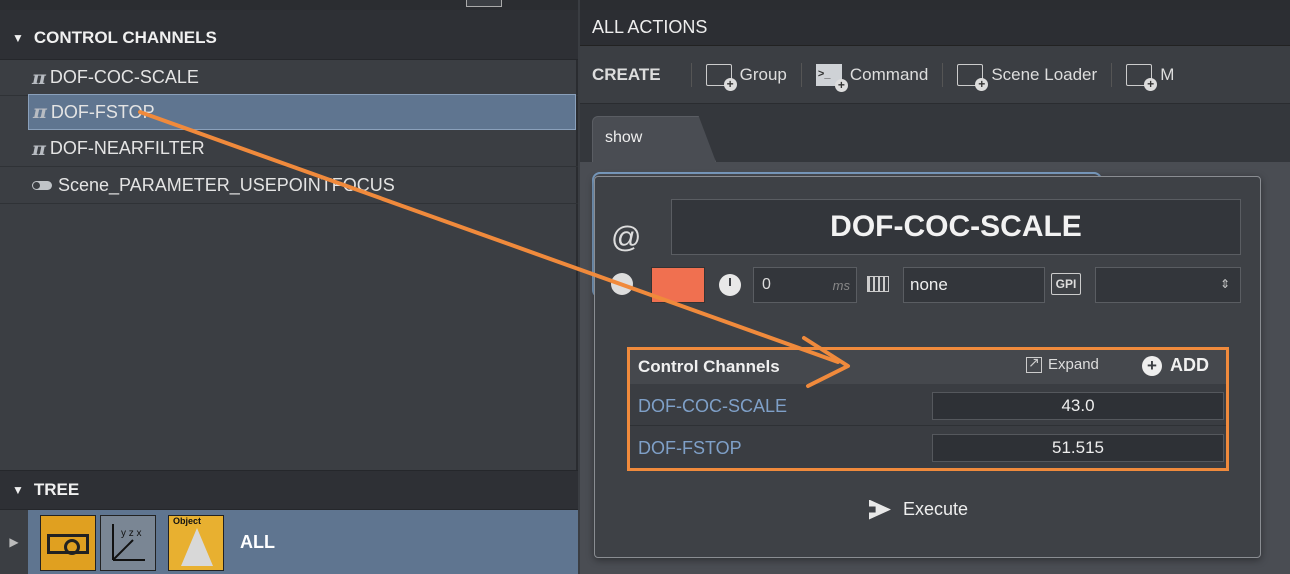 The width and height of the screenshot is (1290, 574). Describe the element at coordinates (654, 139) in the screenshot. I see `tab-show: show` at that location.